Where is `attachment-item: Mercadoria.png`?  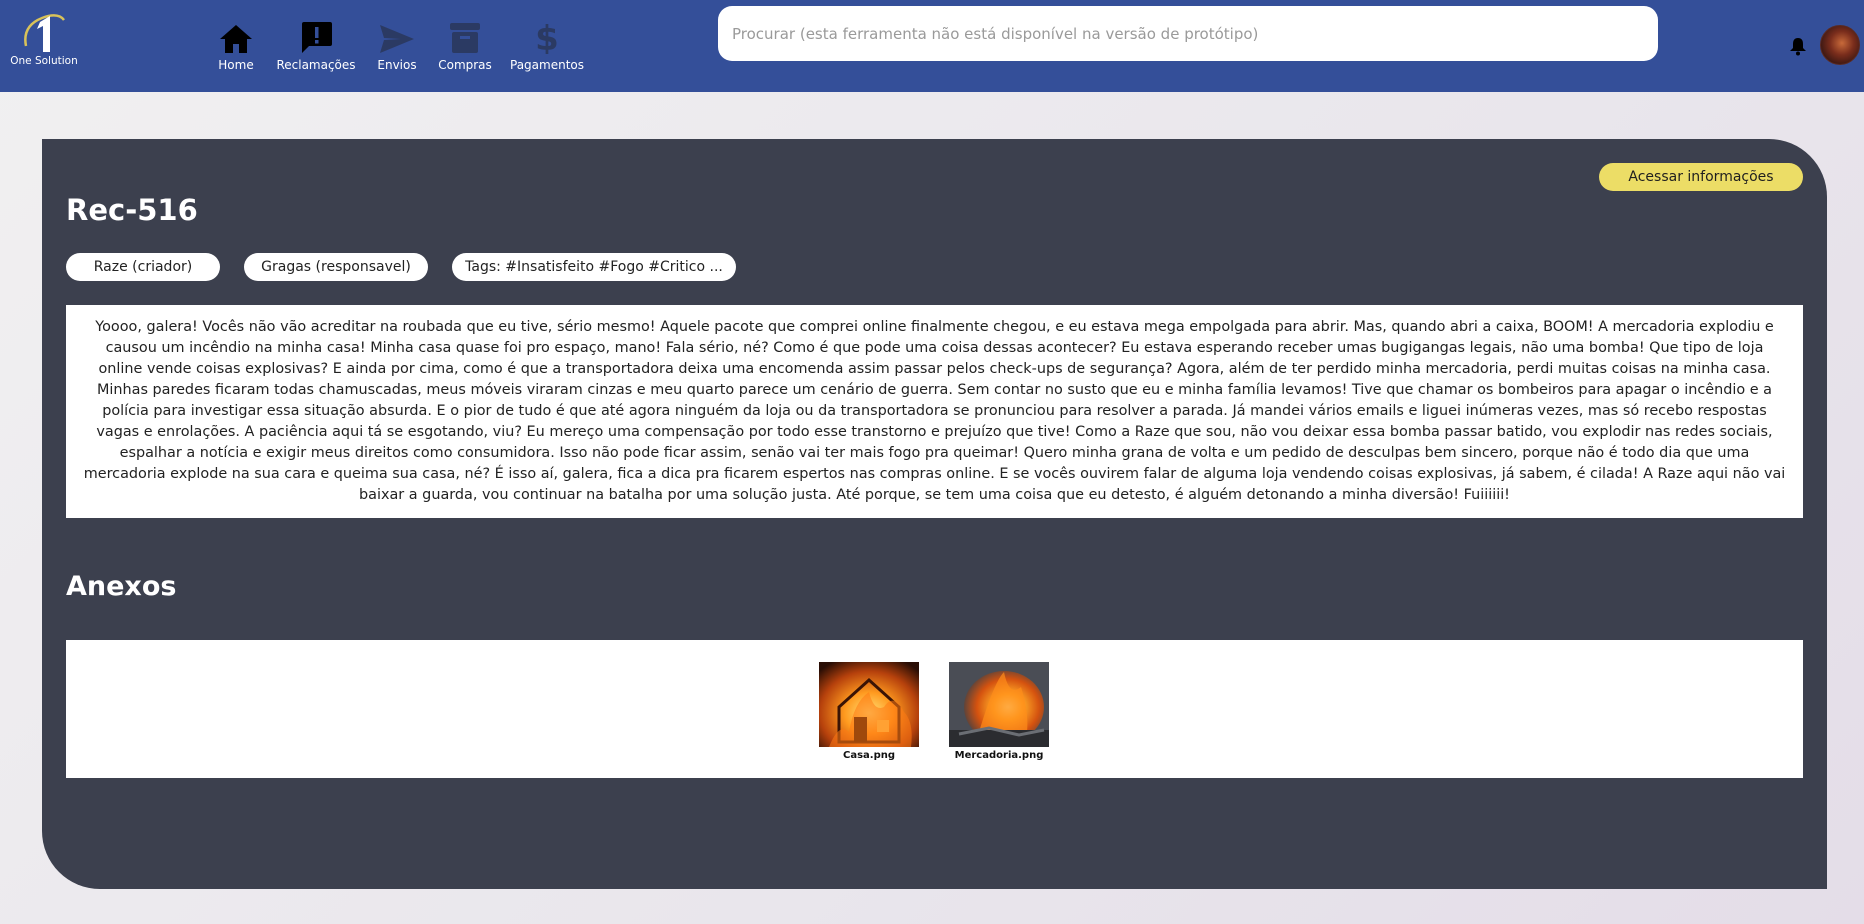 attachment-item: Mercadoria.png is located at coordinates (999, 711).